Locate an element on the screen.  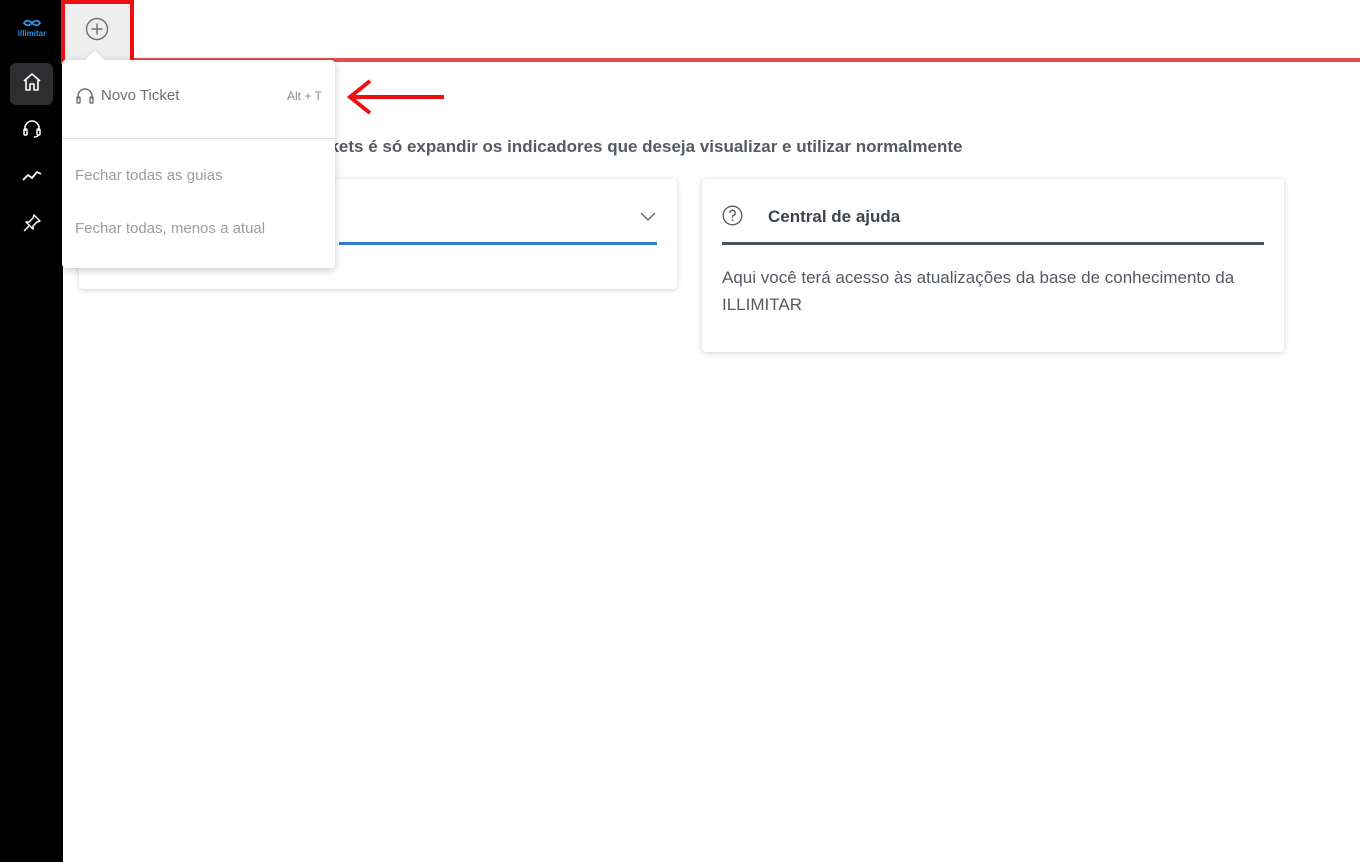
nav-home-button is located at coordinates (31, 84).